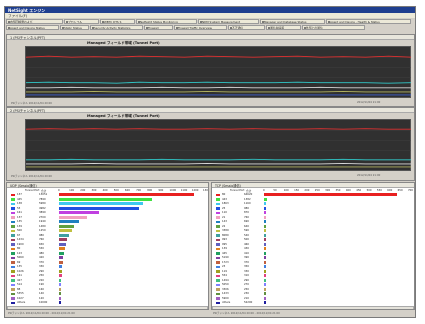 This screenshot has width=425, height=324. What do you see at coordinates (75, 22) in the screenshot?
I see `tab-label: プロトコル` at bounding box center [75, 22].